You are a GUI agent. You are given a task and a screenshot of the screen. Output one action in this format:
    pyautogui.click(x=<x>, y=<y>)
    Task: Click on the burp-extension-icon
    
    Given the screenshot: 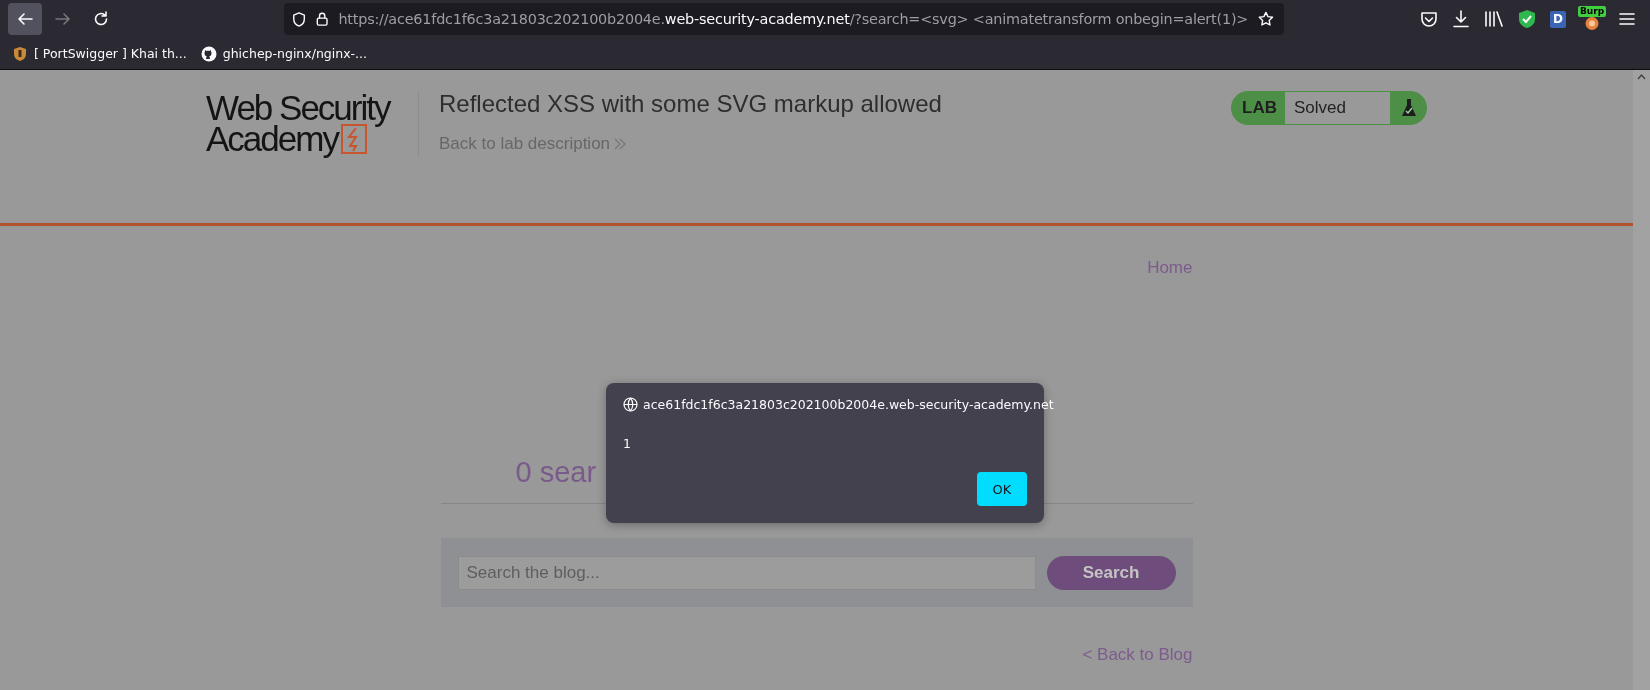 What is the action you would take?
    pyautogui.click(x=1592, y=23)
    